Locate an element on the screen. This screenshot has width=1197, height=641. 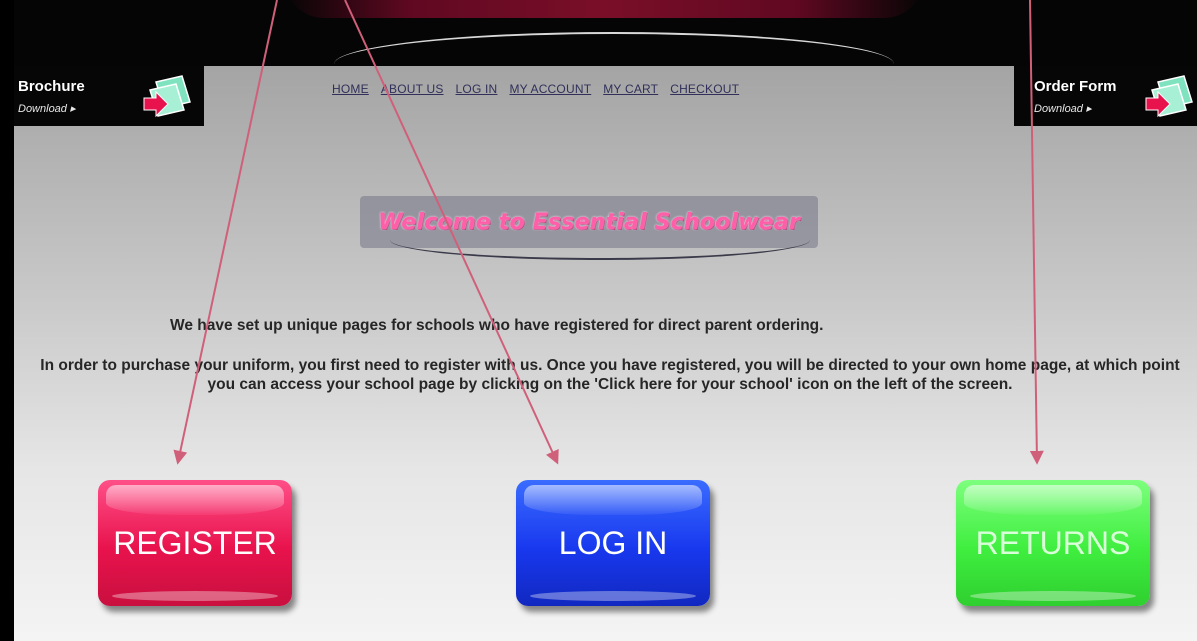
register-button: REGISTER is located at coordinates (195, 543).